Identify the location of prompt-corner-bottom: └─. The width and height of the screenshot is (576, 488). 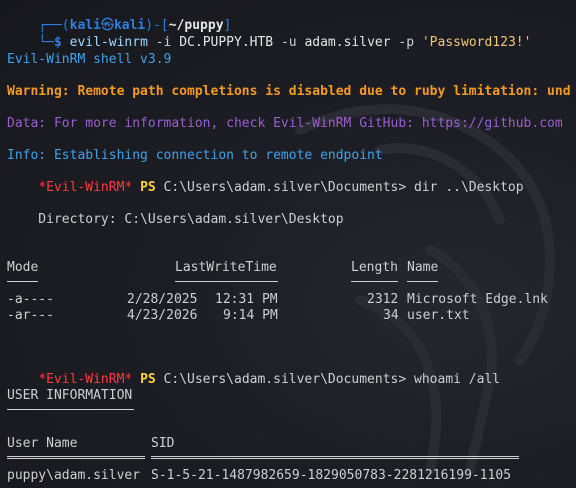
(46, 42).